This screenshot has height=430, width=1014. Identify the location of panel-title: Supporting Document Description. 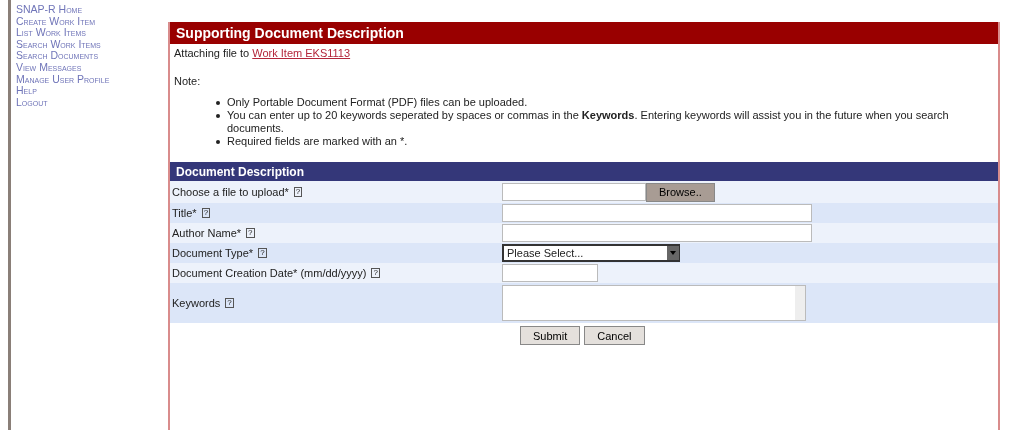
(584, 33).